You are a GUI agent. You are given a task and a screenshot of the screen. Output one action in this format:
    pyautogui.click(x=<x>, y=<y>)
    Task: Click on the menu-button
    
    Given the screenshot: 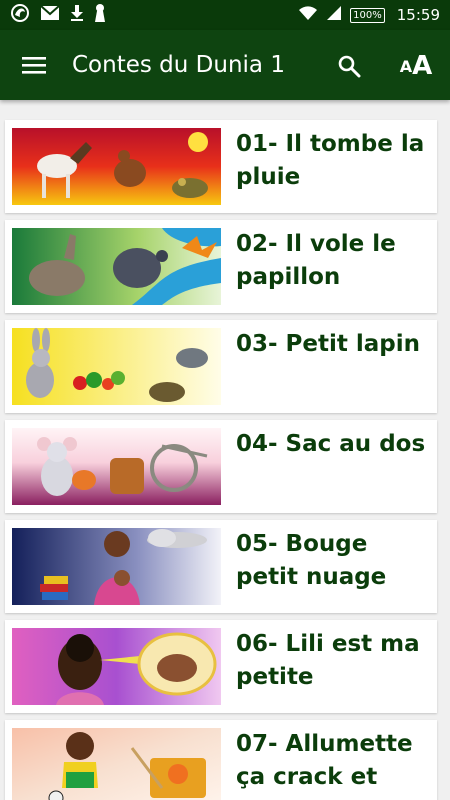 What is the action you would take?
    pyautogui.click(x=34, y=65)
    